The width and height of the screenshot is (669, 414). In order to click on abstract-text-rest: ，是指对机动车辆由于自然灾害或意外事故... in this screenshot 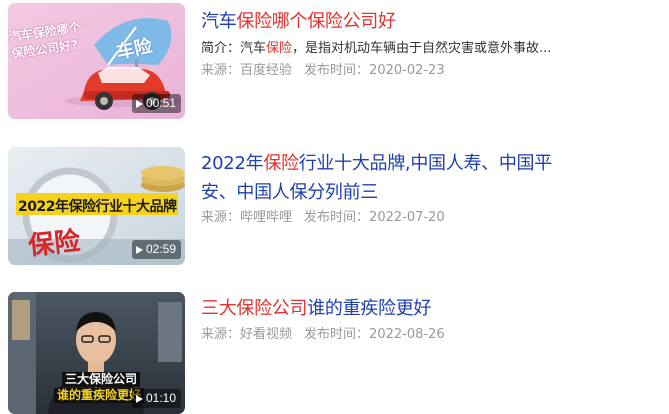, I will do `click(422, 48)`.